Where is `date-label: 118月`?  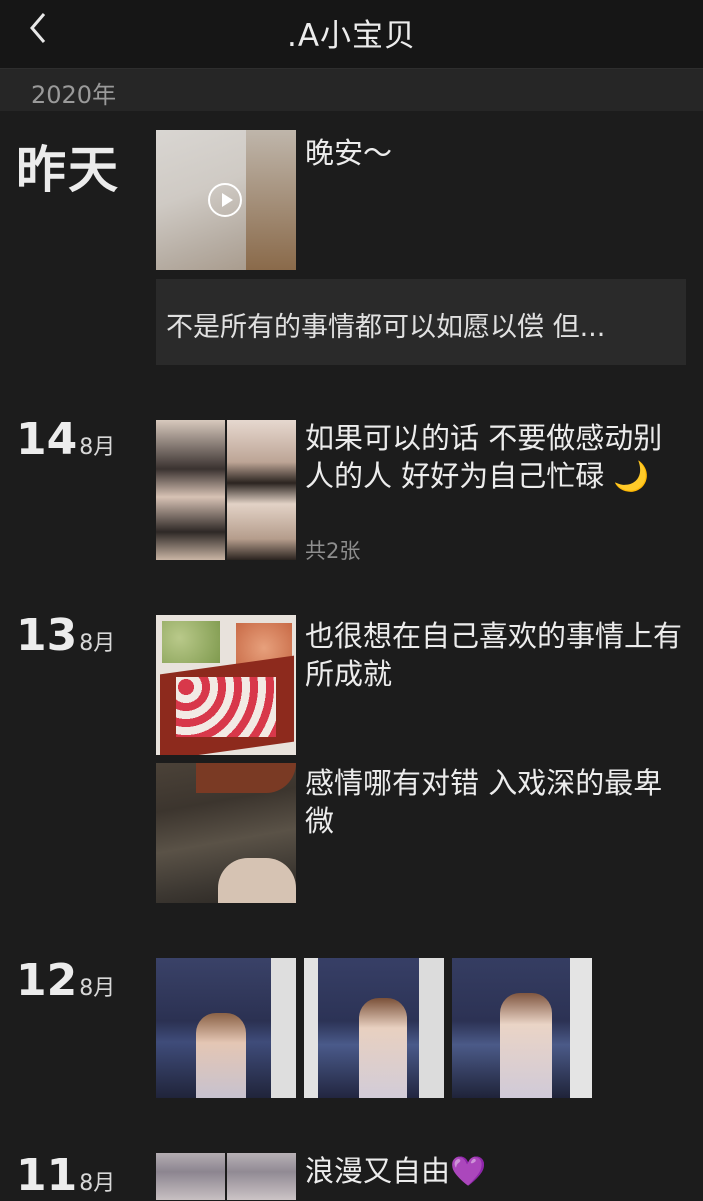
date-label: 118月 is located at coordinates (65, 1175).